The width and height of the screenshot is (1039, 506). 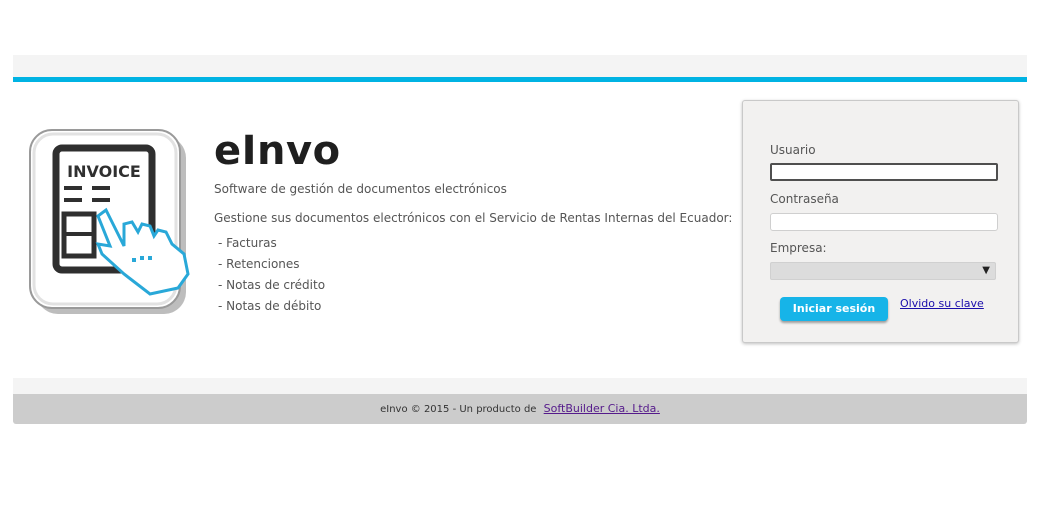 I want to click on feature-item: - Facturas, so click(x=247, y=243).